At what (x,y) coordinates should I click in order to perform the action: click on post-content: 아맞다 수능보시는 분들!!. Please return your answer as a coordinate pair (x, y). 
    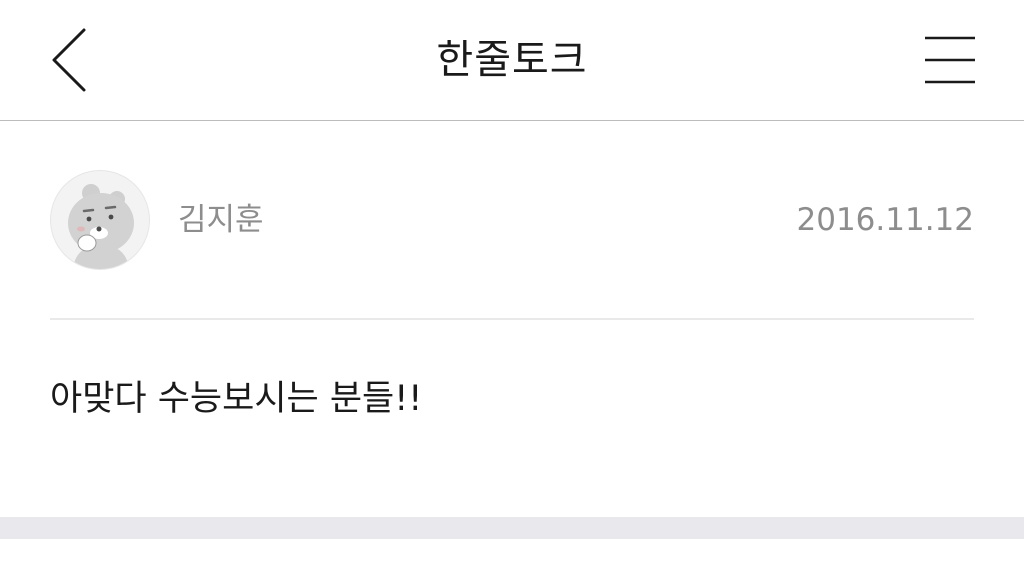
    Looking at the image, I should click on (236, 399).